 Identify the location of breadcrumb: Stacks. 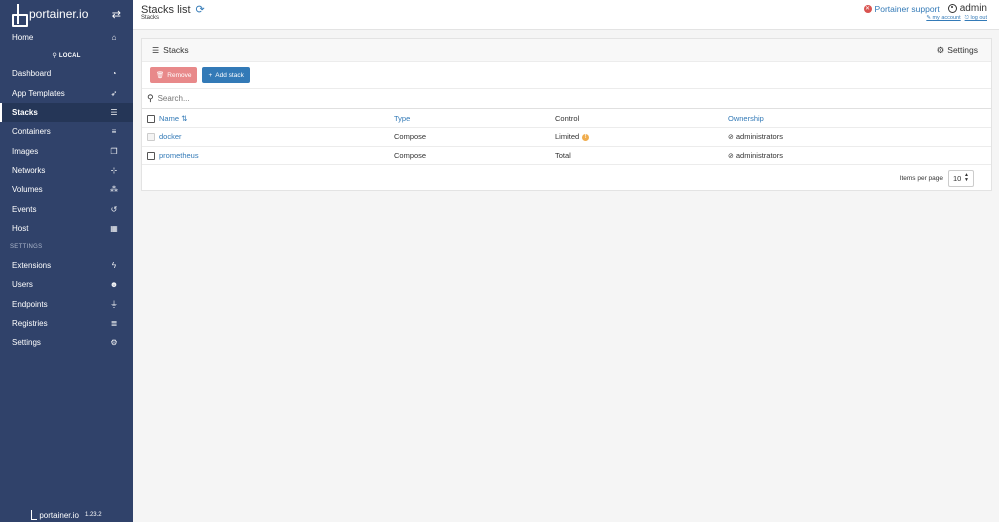
(150, 18).